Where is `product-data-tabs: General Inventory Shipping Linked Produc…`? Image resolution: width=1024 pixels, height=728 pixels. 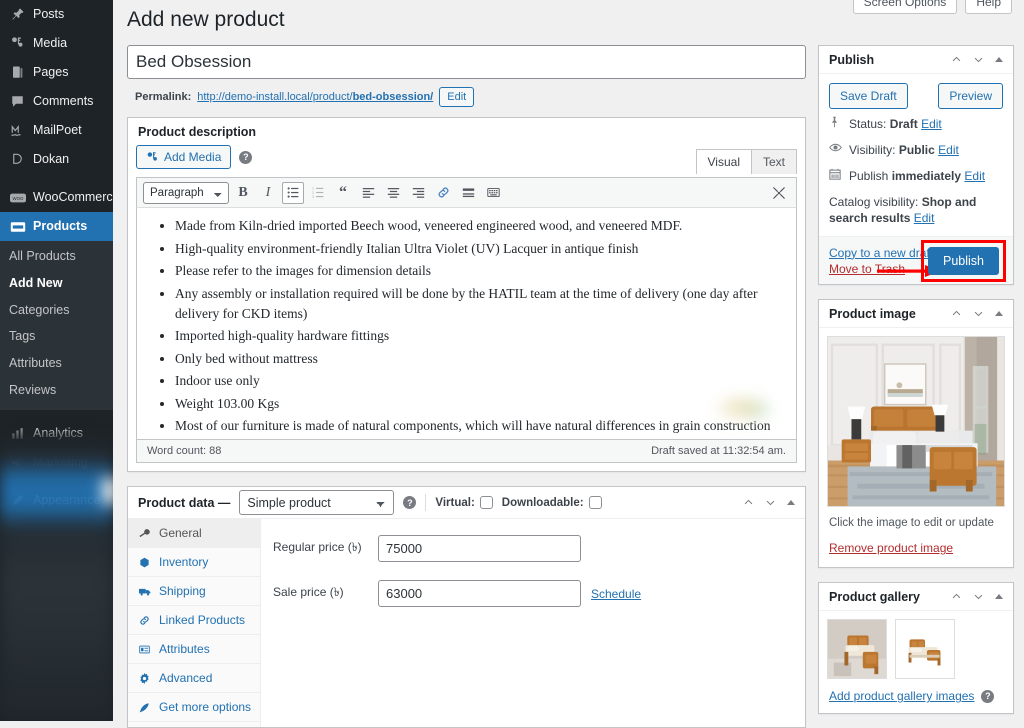
product-data-tabs: General Inventory Shipping Linked Produc… is located at coordinates (194, 623).